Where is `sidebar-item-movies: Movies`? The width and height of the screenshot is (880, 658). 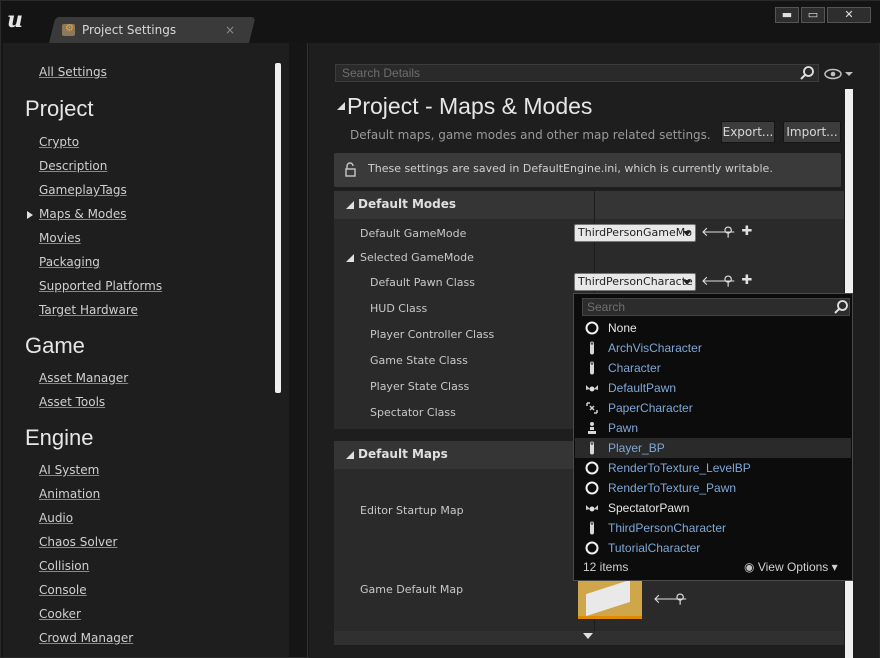
sidebar-item-movies: Movies is located at coordinates (60, 238).